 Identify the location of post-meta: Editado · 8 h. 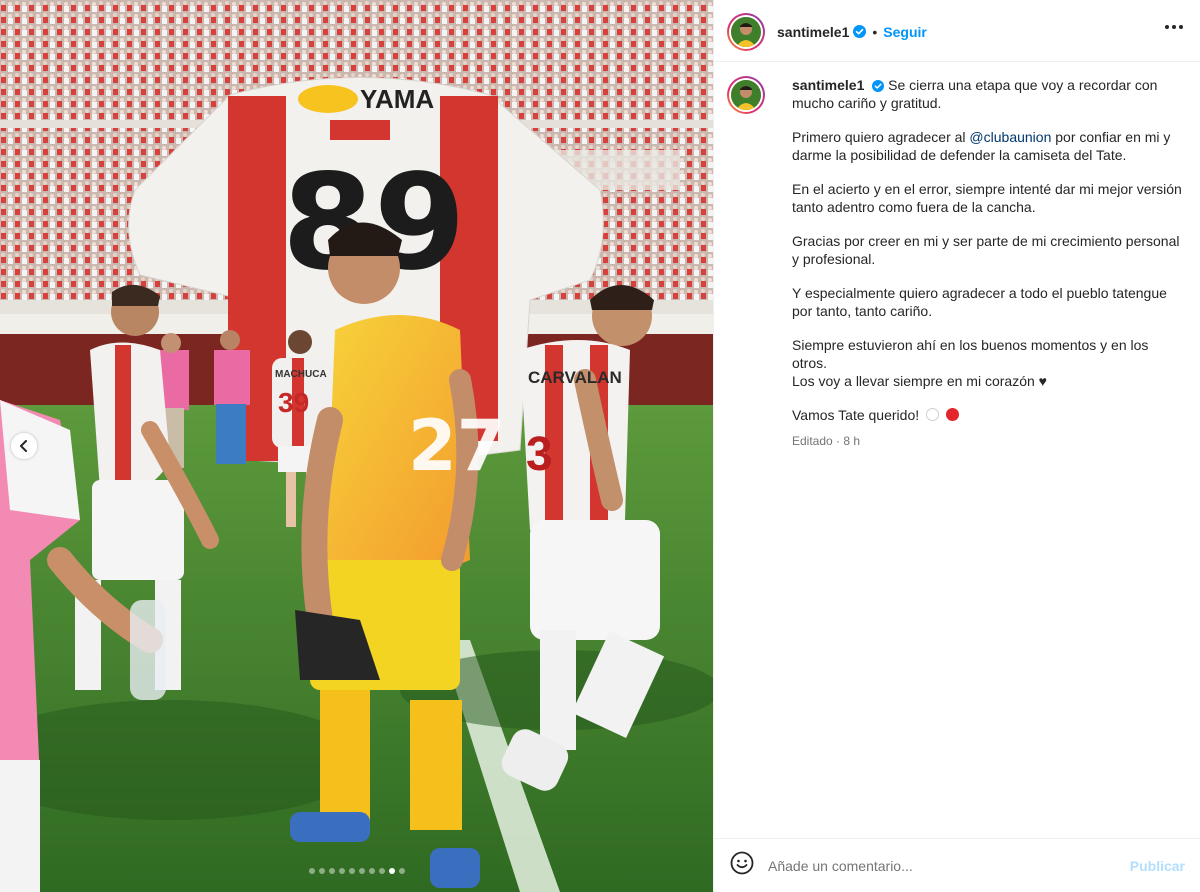
(989, 441).